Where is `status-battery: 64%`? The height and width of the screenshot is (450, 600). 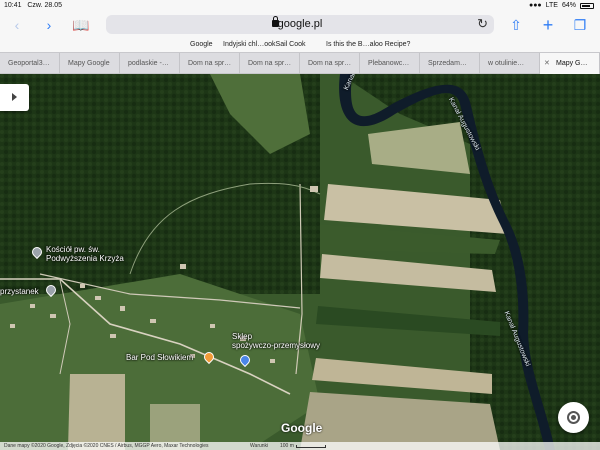
status-battery: 64% is located at coordinates (568, 5).